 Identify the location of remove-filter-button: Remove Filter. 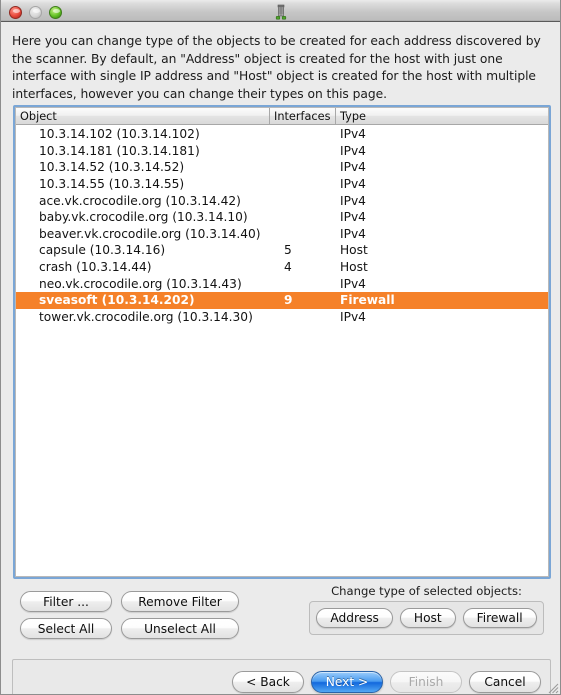
(180, 601).